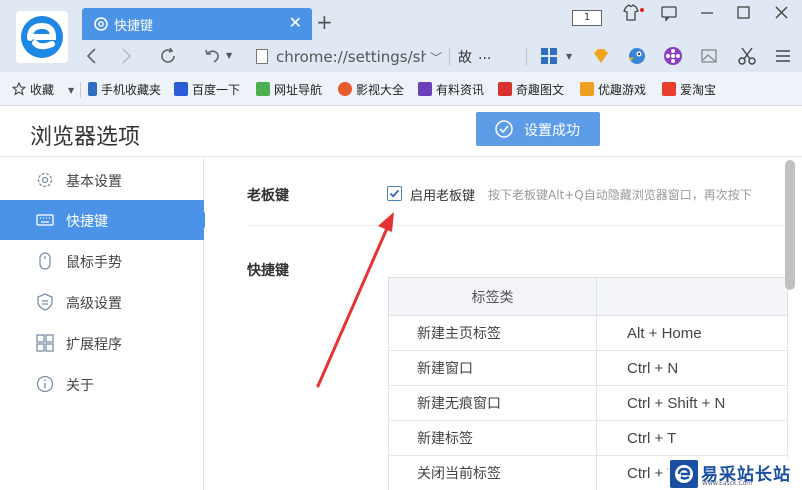 This screenshot has height=490, width=802. I want to click on page-title: 浏览器选项, so click(85, 137).